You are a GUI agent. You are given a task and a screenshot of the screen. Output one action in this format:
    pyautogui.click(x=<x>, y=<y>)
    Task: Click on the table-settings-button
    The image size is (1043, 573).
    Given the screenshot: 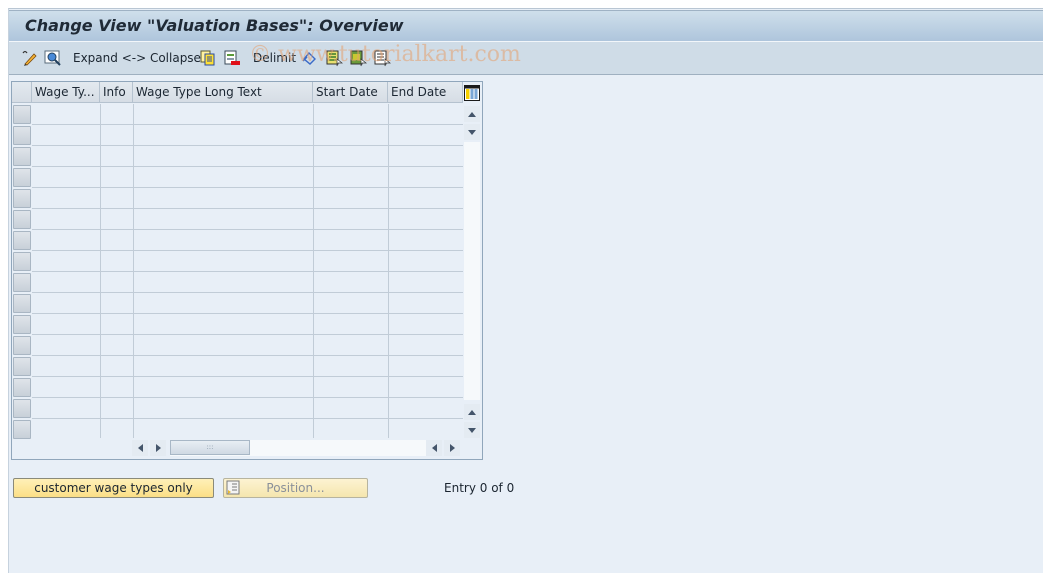 What is the action you would take?
    pyautogui.click(x=472, y=92)
    